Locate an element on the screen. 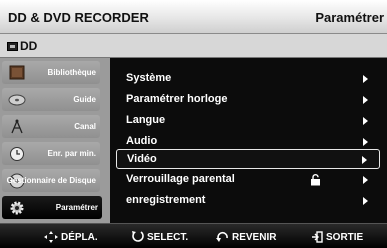  sidebar-item-label: Paramétrer is located at coordinates (76, 207).